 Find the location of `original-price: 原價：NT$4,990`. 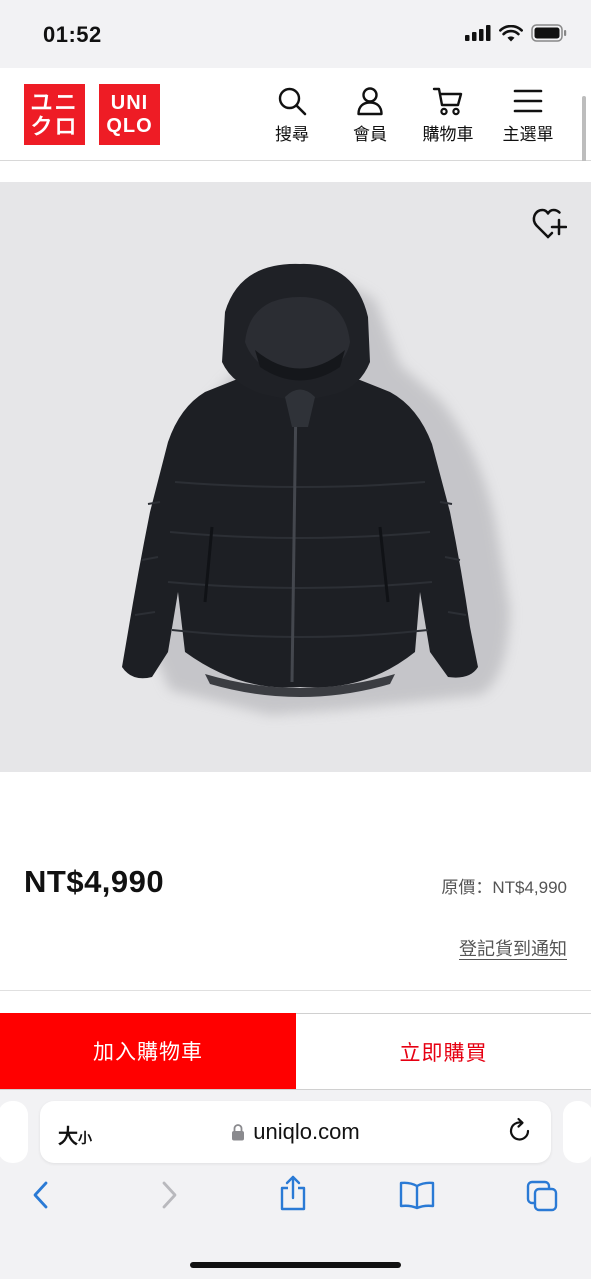

original-price: 原價：NT$4,990 is located at coordinates (504, 887).